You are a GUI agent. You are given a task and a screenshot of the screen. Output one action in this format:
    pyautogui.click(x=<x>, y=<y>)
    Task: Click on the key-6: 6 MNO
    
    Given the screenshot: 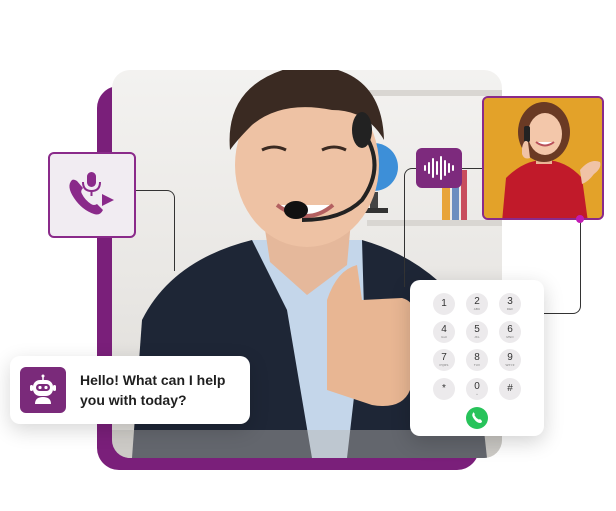 What is the action you would take?
    pyautogui.click(x=510, y=332)
    